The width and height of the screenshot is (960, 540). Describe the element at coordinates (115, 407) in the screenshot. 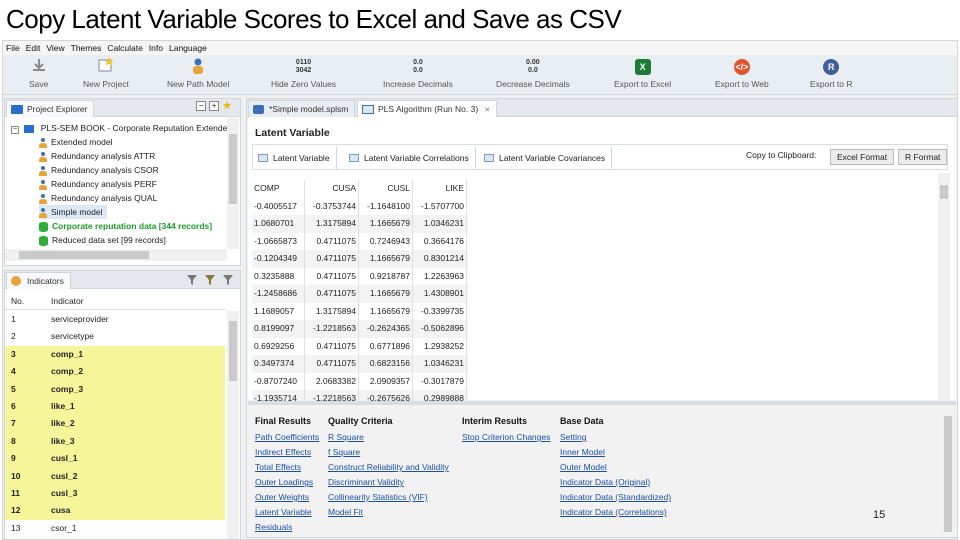

I see `indicator-row: 6 like_1` at that location.